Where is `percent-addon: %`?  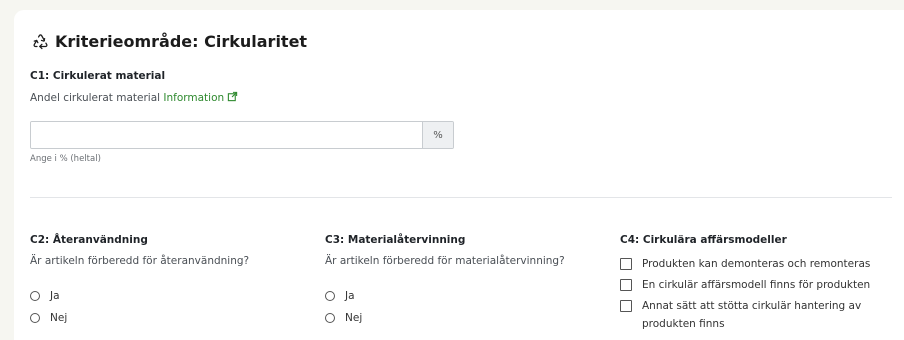
percent-addon: % is located at coordinates (437, 135).